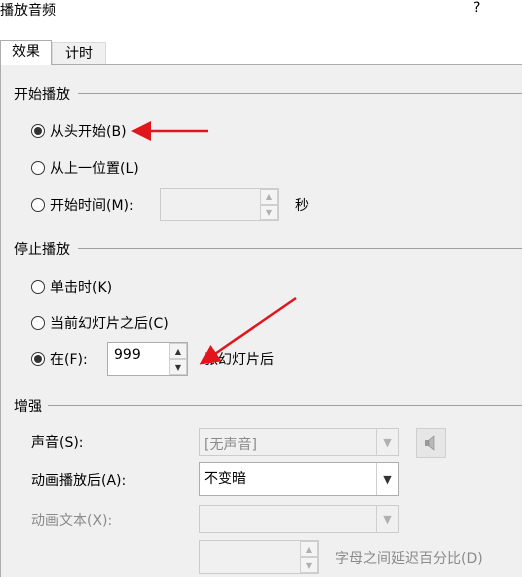  I want to click on annotation-overlay, so click(214, 243).